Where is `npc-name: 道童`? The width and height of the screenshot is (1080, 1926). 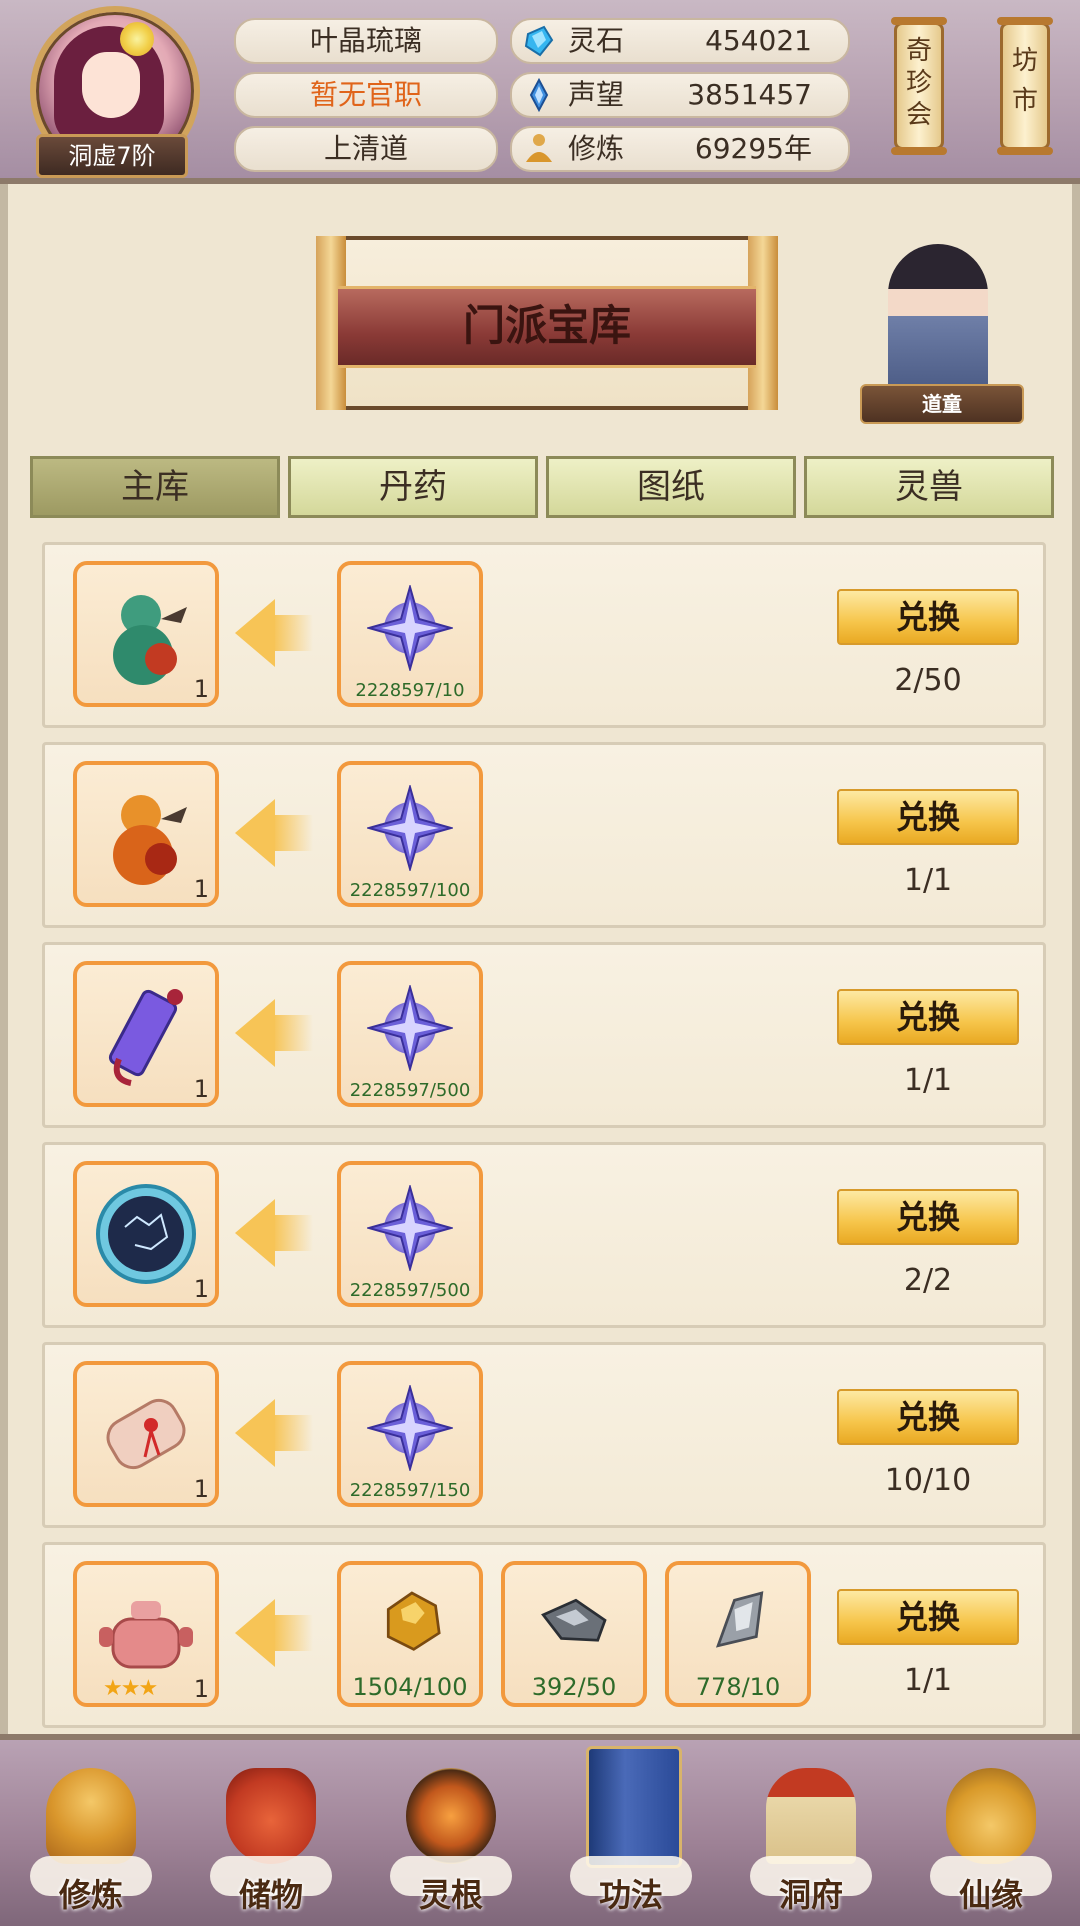
npc-name: 道童 is located at coordinates (942, 404).